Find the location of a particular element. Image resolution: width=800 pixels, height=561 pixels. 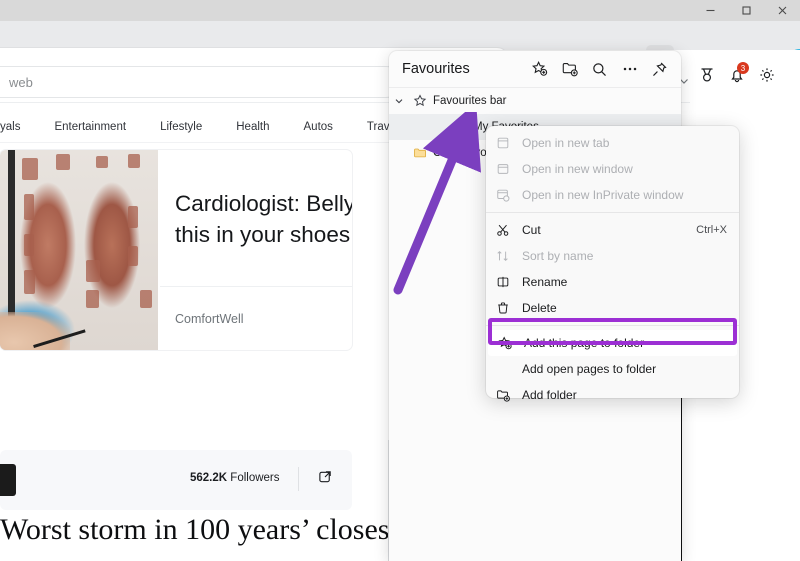

search-placeholder: web is located at coordinates (21, 82).